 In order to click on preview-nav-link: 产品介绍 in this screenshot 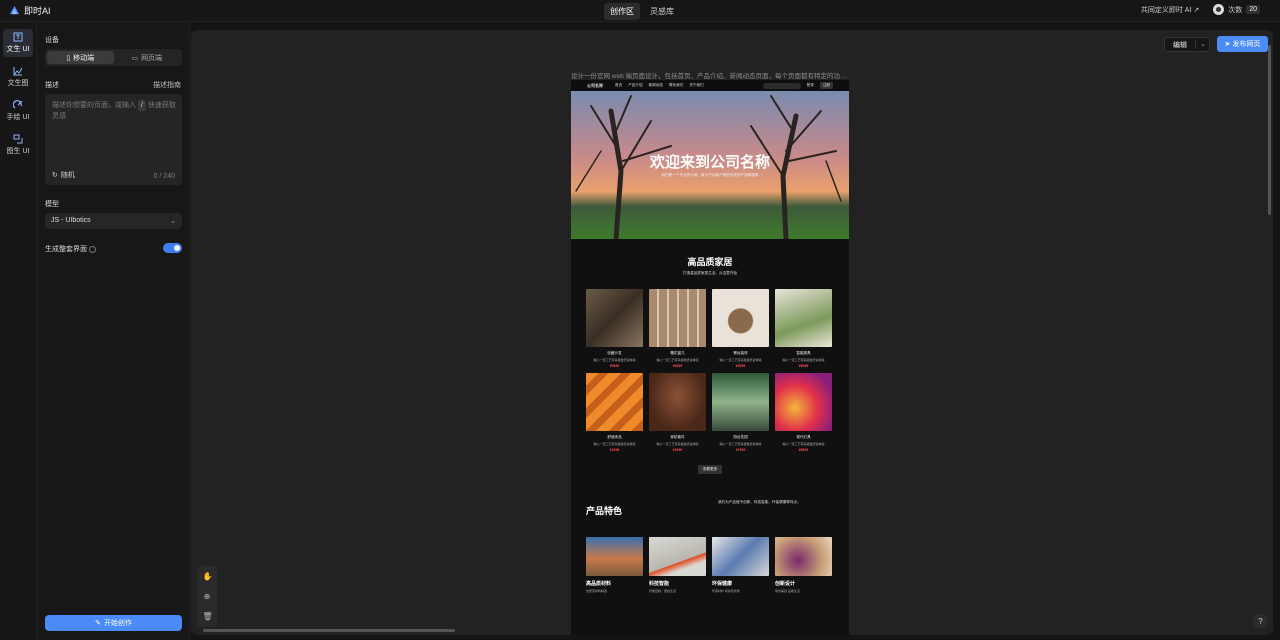, I will do `click(635, 85)`.